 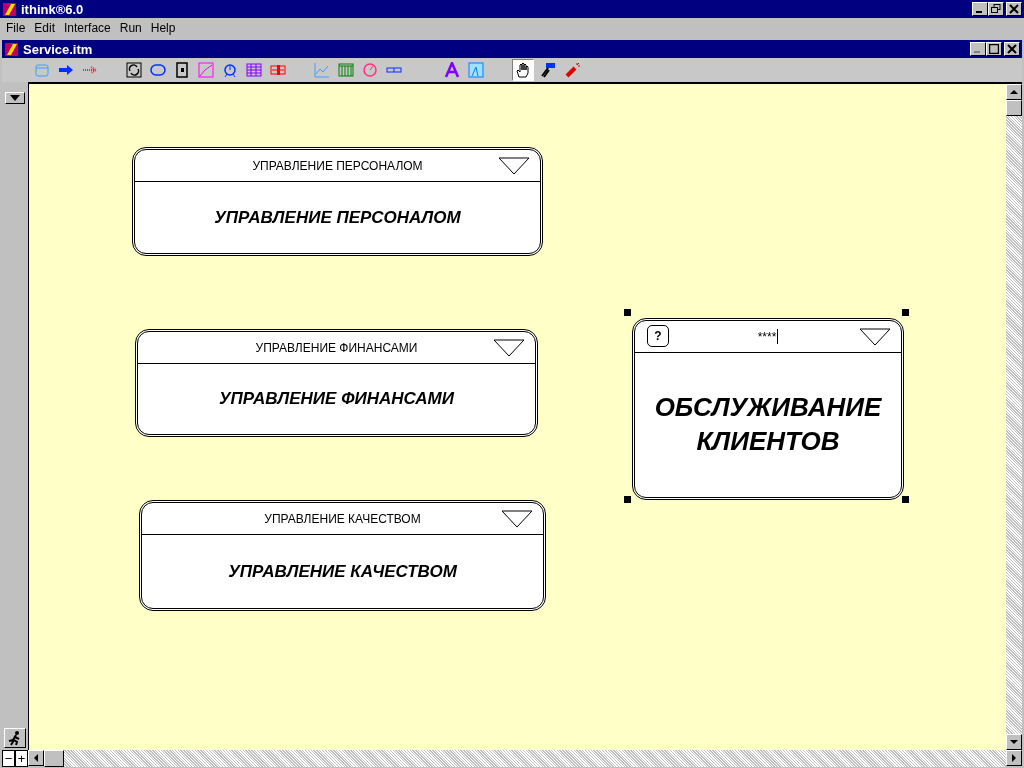 What do you see at coordinates (452, 70) in the screenshot?
I see `text-tool-icon` at bounding box center [452, 70].